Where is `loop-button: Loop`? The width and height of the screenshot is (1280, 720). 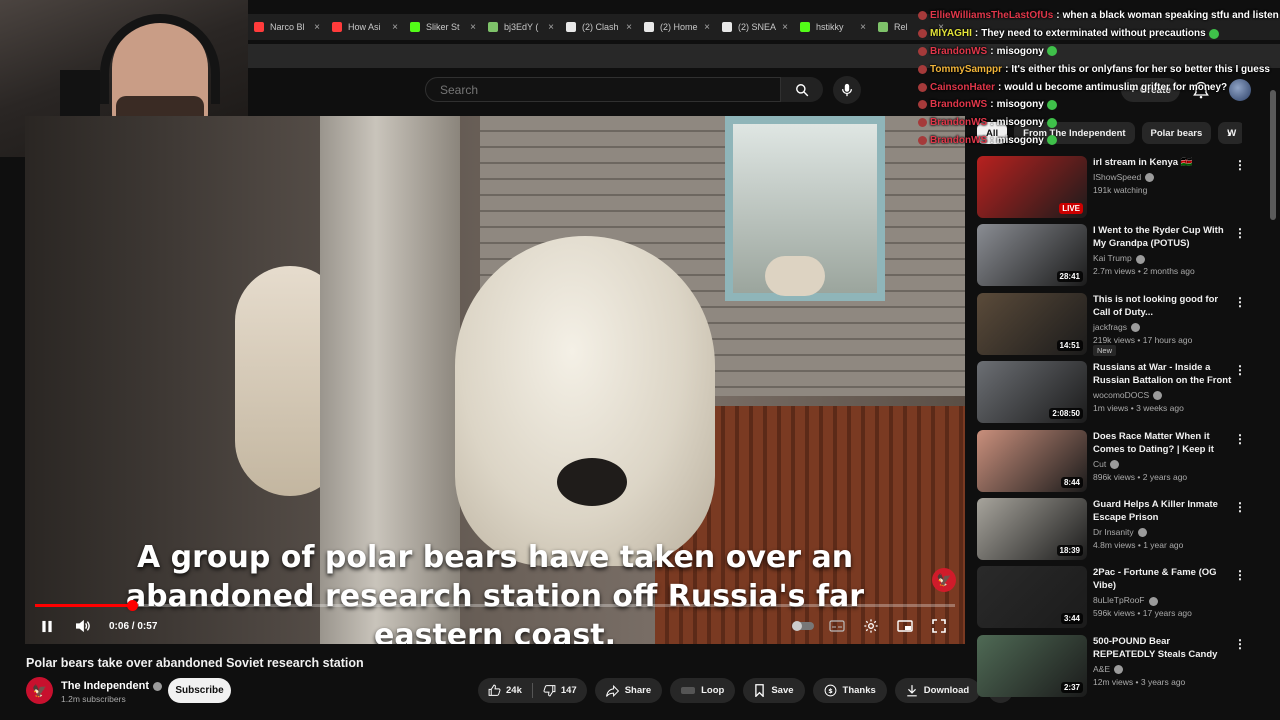 loop-button: Loop is located at coordinates (703, 690).